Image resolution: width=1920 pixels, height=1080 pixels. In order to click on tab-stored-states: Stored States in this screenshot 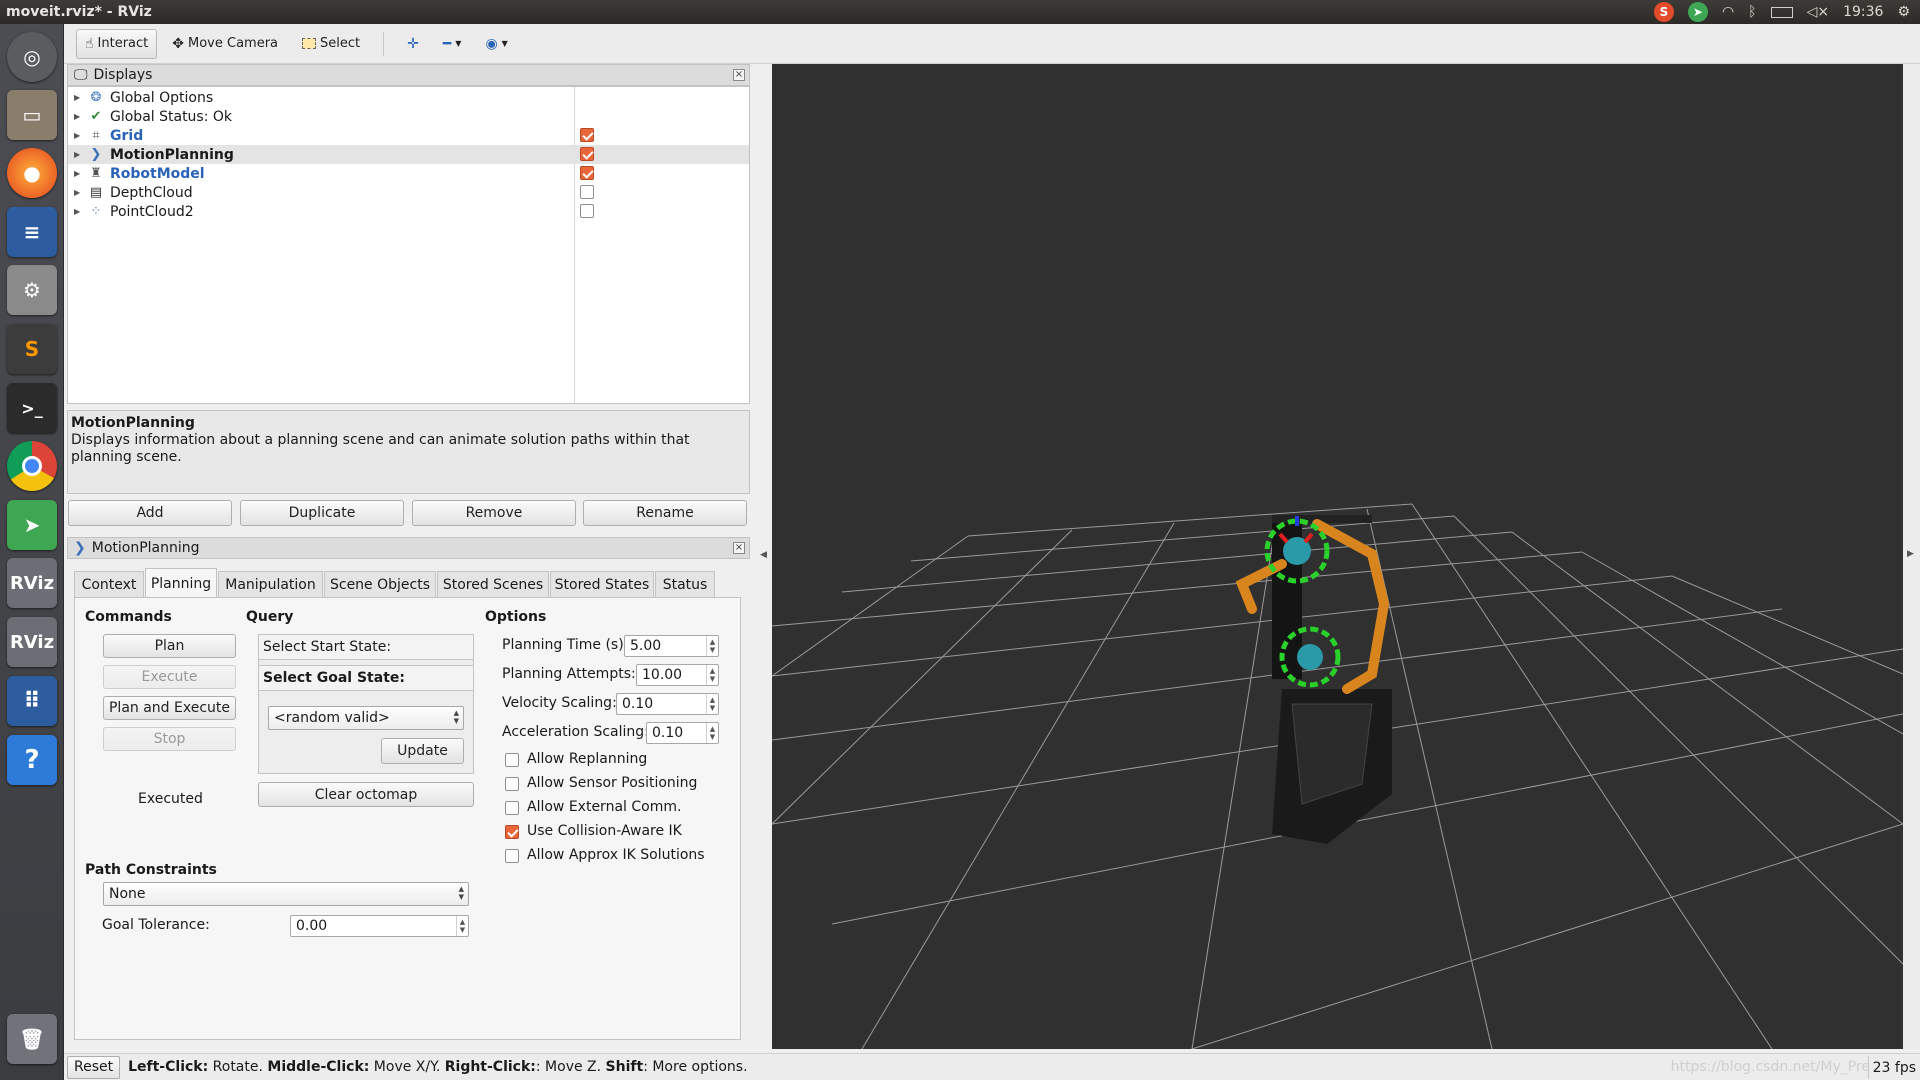, I will do `click(602, 584)`.